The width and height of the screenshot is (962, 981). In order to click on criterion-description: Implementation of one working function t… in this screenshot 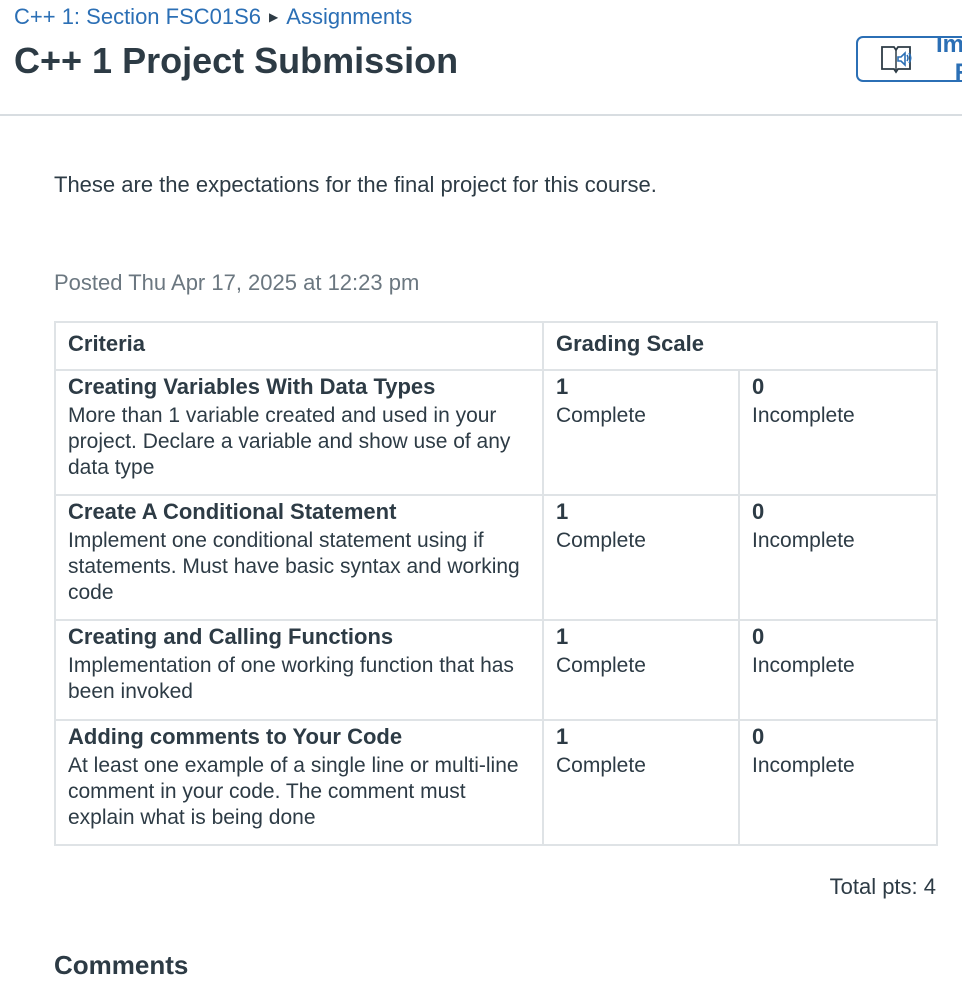, I will do `click(291, 678)`.